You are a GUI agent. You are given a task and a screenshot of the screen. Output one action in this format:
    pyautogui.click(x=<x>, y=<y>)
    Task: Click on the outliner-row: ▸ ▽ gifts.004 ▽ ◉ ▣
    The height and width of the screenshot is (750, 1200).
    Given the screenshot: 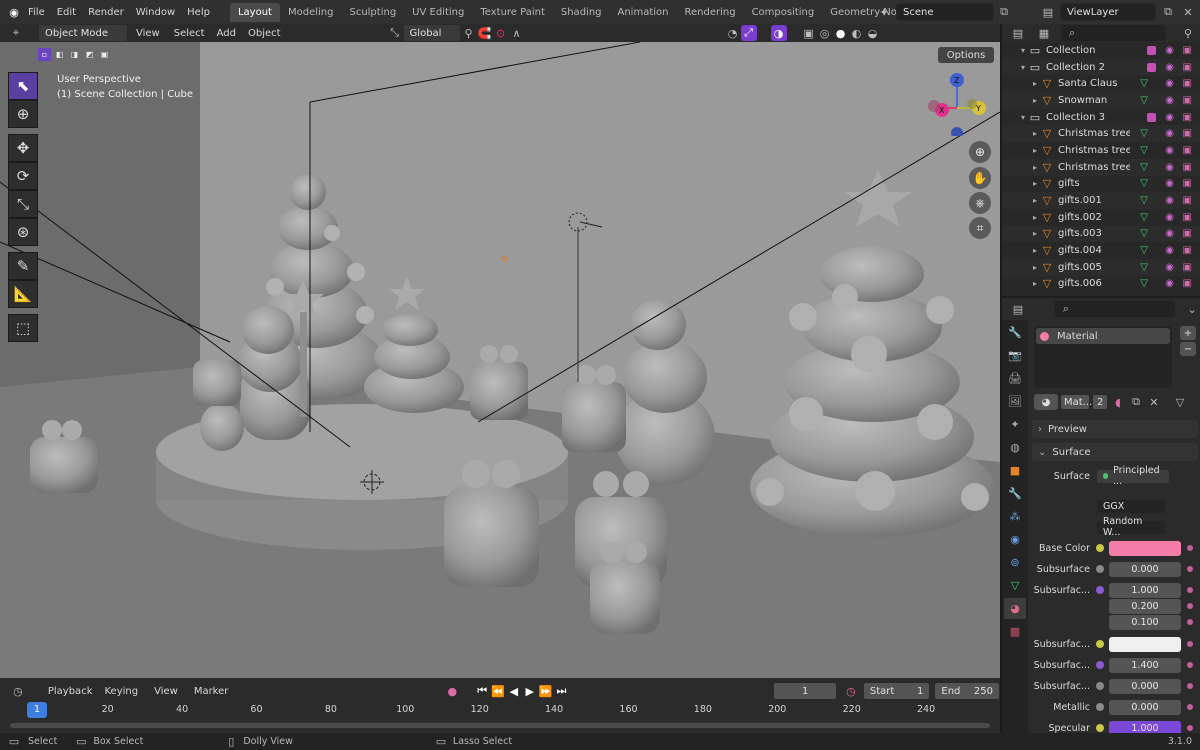 What is the action you would take?
    pyautogui.click(x=1101, y=250)
    